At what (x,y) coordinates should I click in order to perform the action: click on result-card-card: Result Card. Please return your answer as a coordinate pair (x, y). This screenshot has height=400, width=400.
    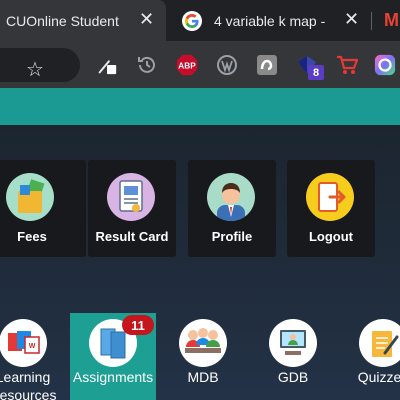
    Looking at the image, I should click on (132, 208).